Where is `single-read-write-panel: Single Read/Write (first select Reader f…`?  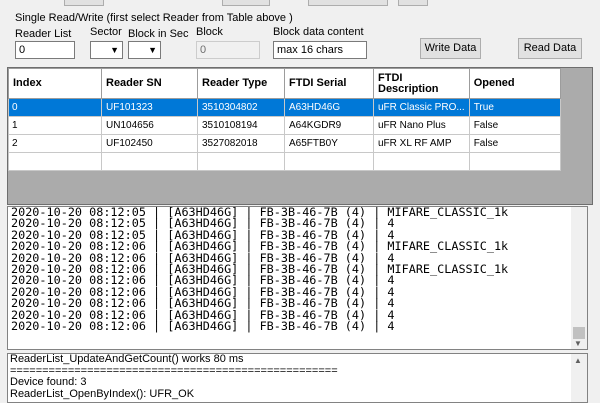 single-read-write-panel: Single Read/Write (first select Reader f… is located at coordinates (297, 38).